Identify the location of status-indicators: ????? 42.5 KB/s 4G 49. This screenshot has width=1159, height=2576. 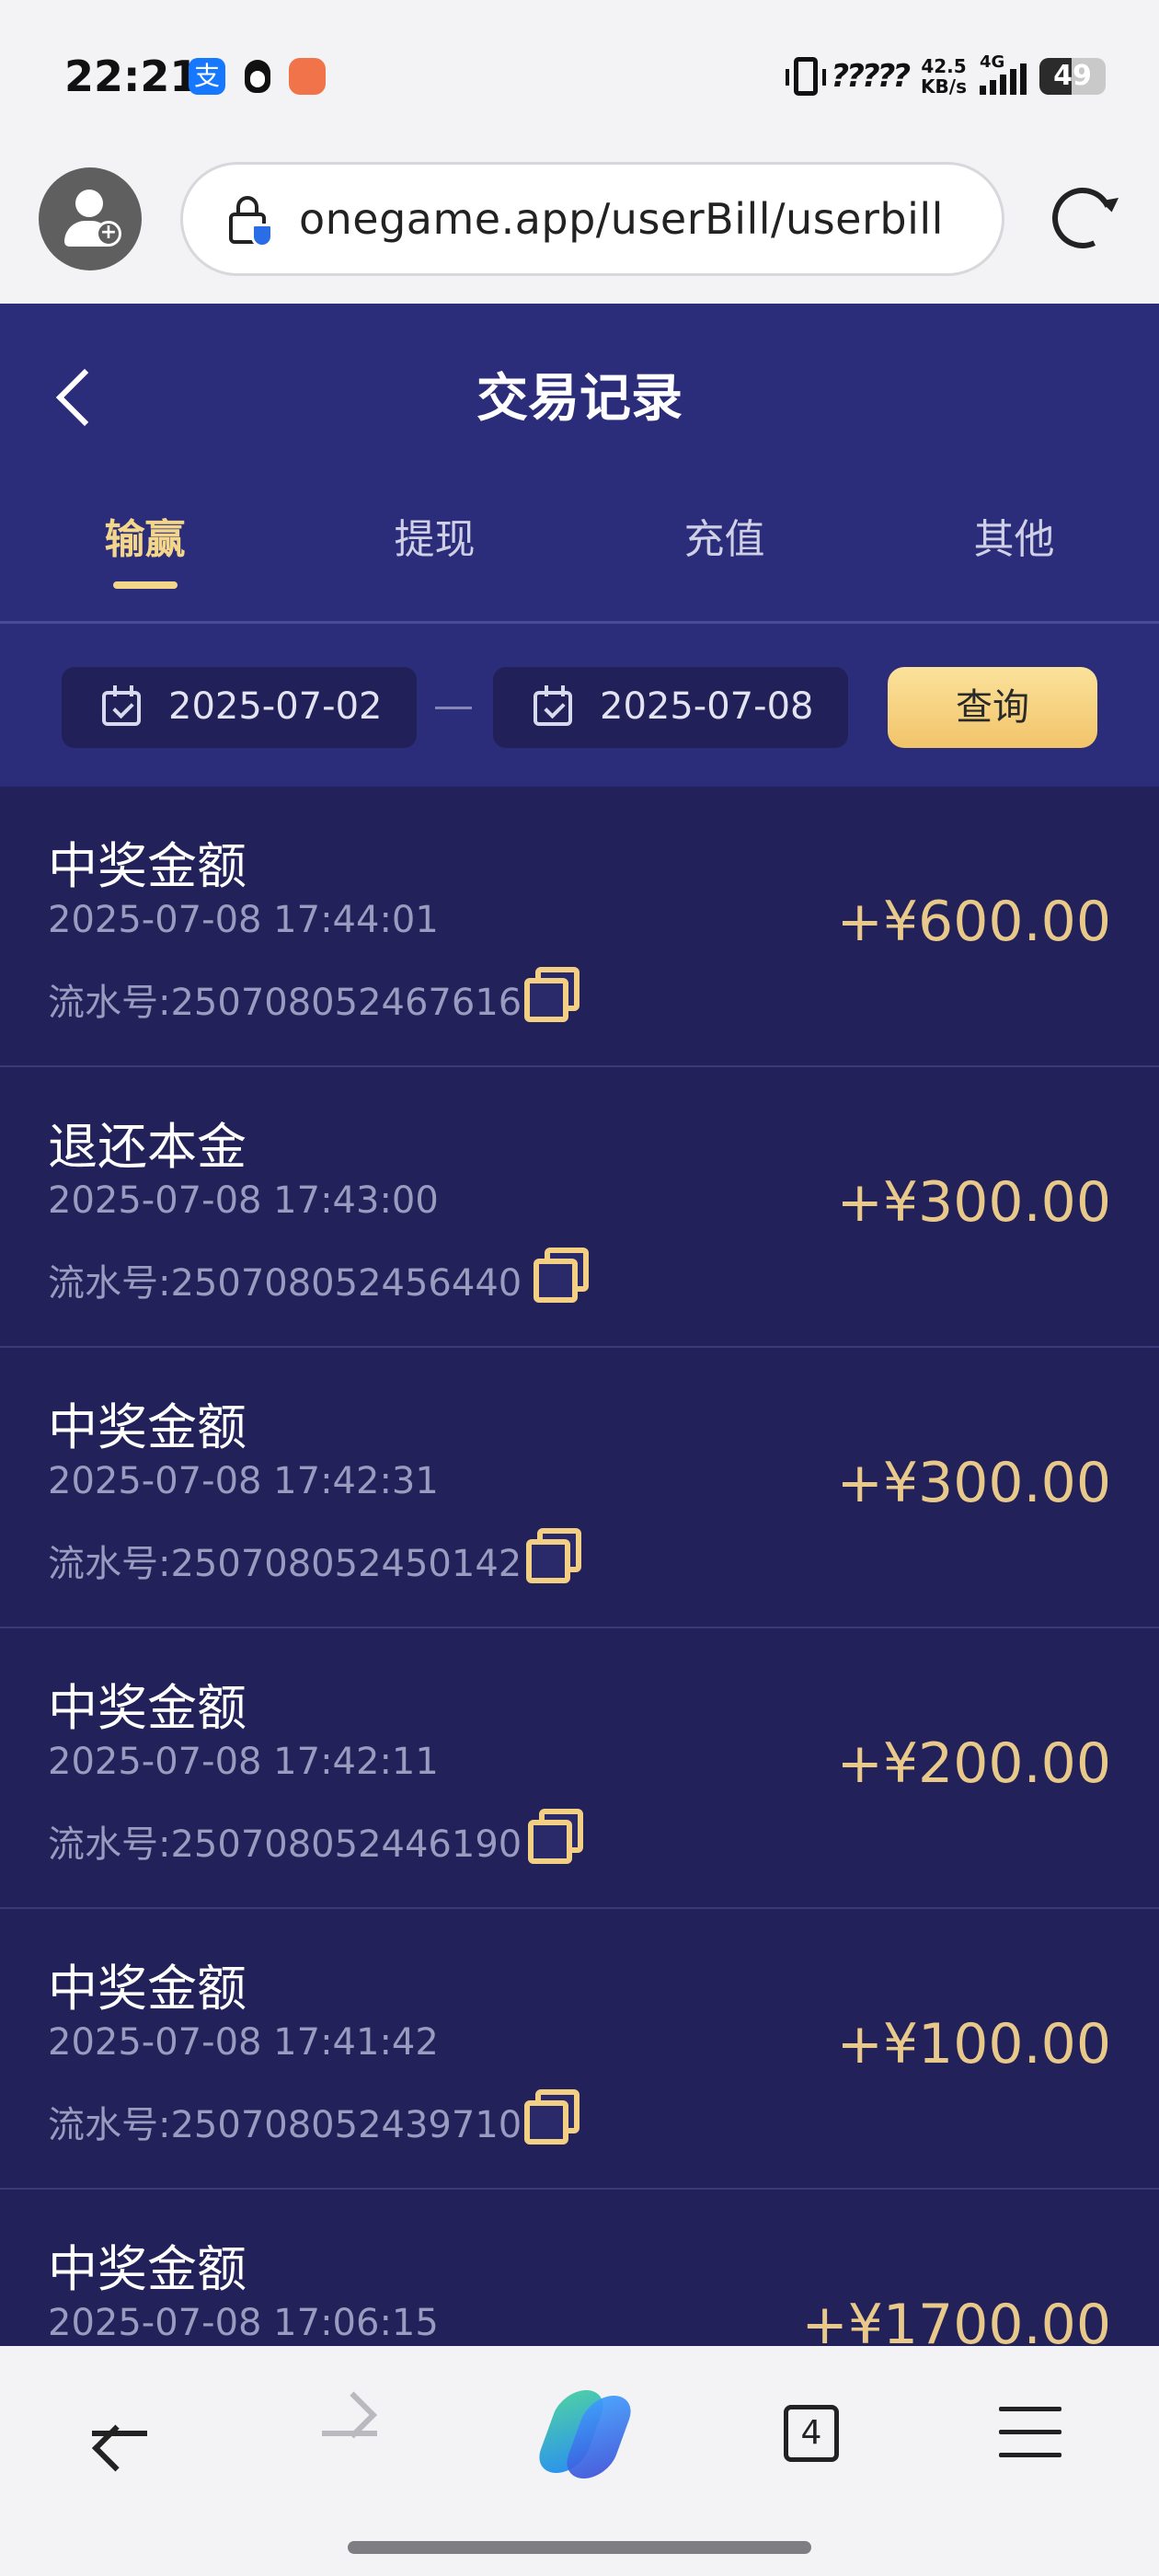
(946, 75).